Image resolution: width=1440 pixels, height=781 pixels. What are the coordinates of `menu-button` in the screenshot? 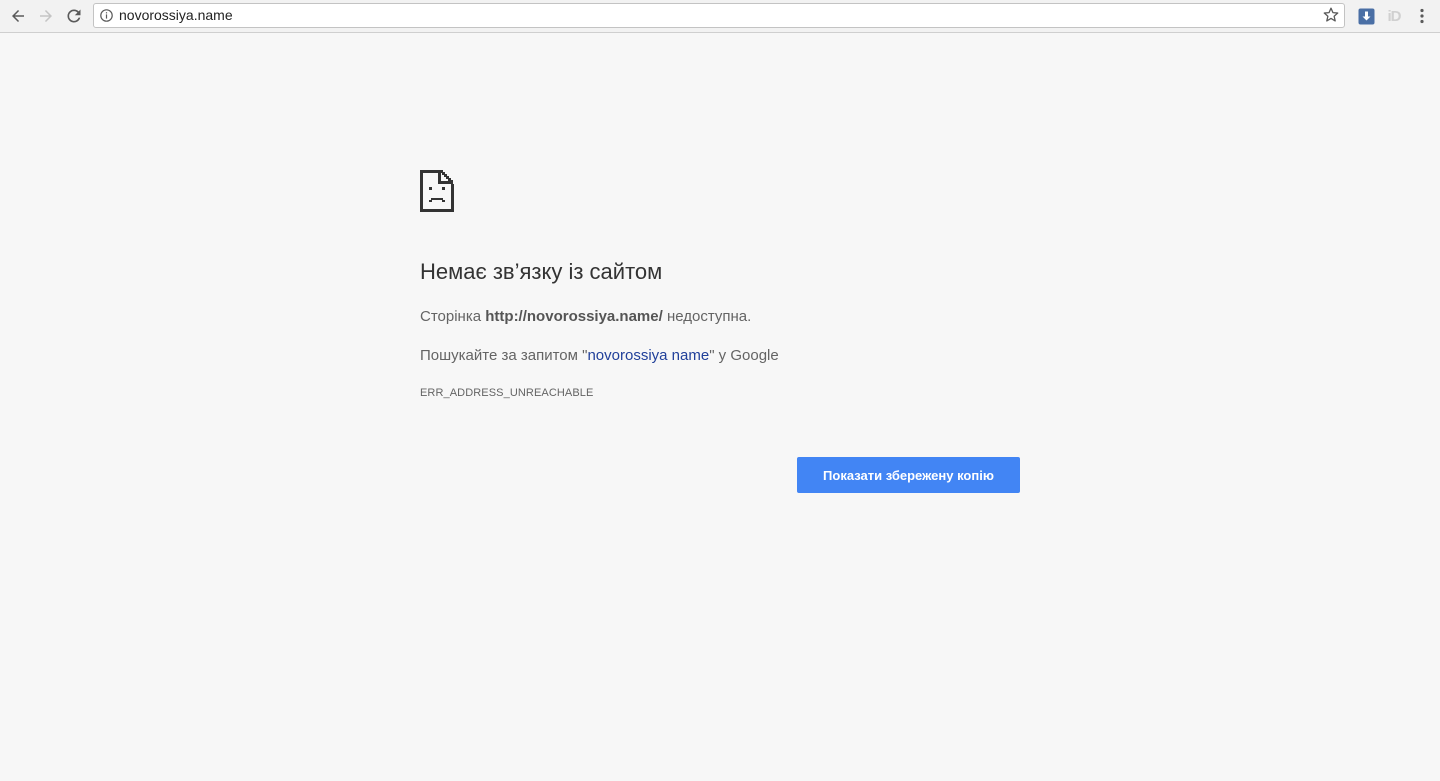 It's located at (1422, 16).